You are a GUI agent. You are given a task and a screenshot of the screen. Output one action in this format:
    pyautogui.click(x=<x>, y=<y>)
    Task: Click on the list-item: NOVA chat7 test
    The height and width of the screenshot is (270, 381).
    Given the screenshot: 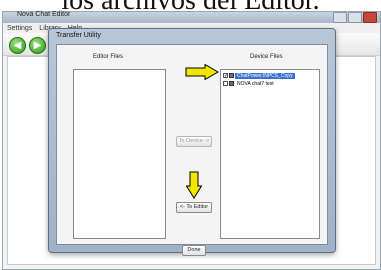 What is the action you would take?
    pyautogui.click(x=249, y=83)
    